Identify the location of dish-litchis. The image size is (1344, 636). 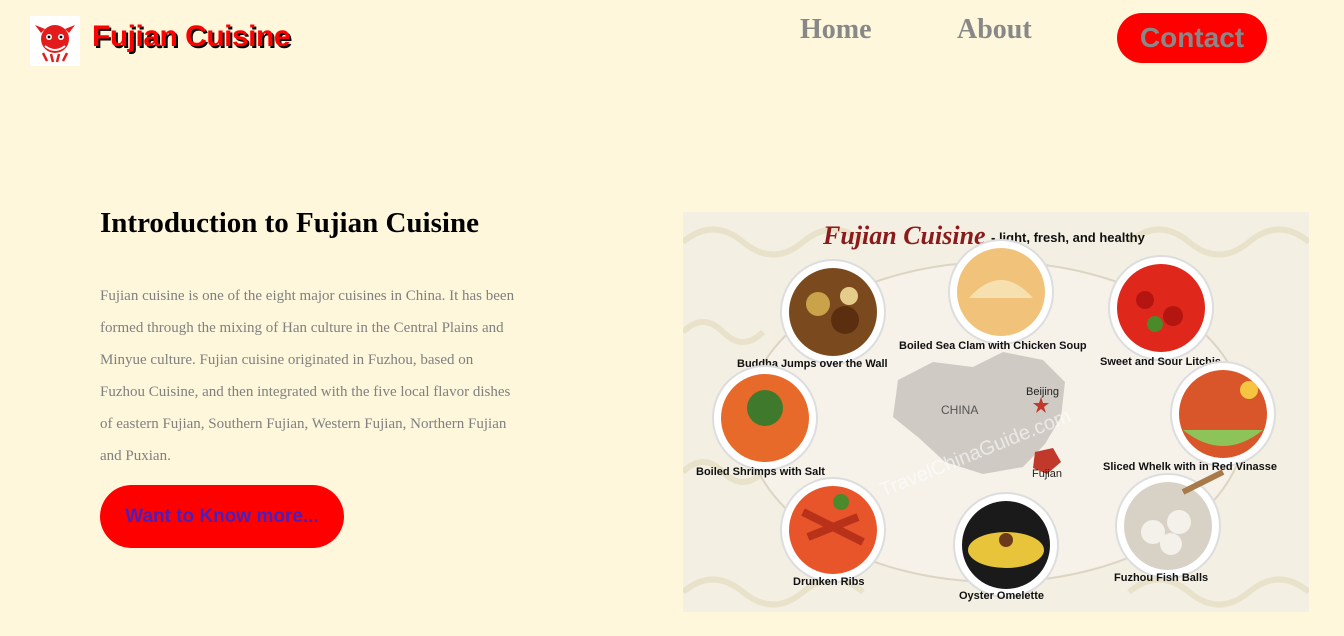
(1161, 308).